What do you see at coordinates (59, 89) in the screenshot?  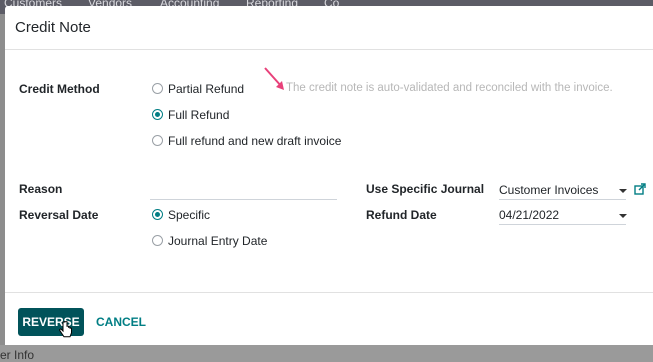 I see `credit-method-label: Credit Method` at bounding box center [59, 89].